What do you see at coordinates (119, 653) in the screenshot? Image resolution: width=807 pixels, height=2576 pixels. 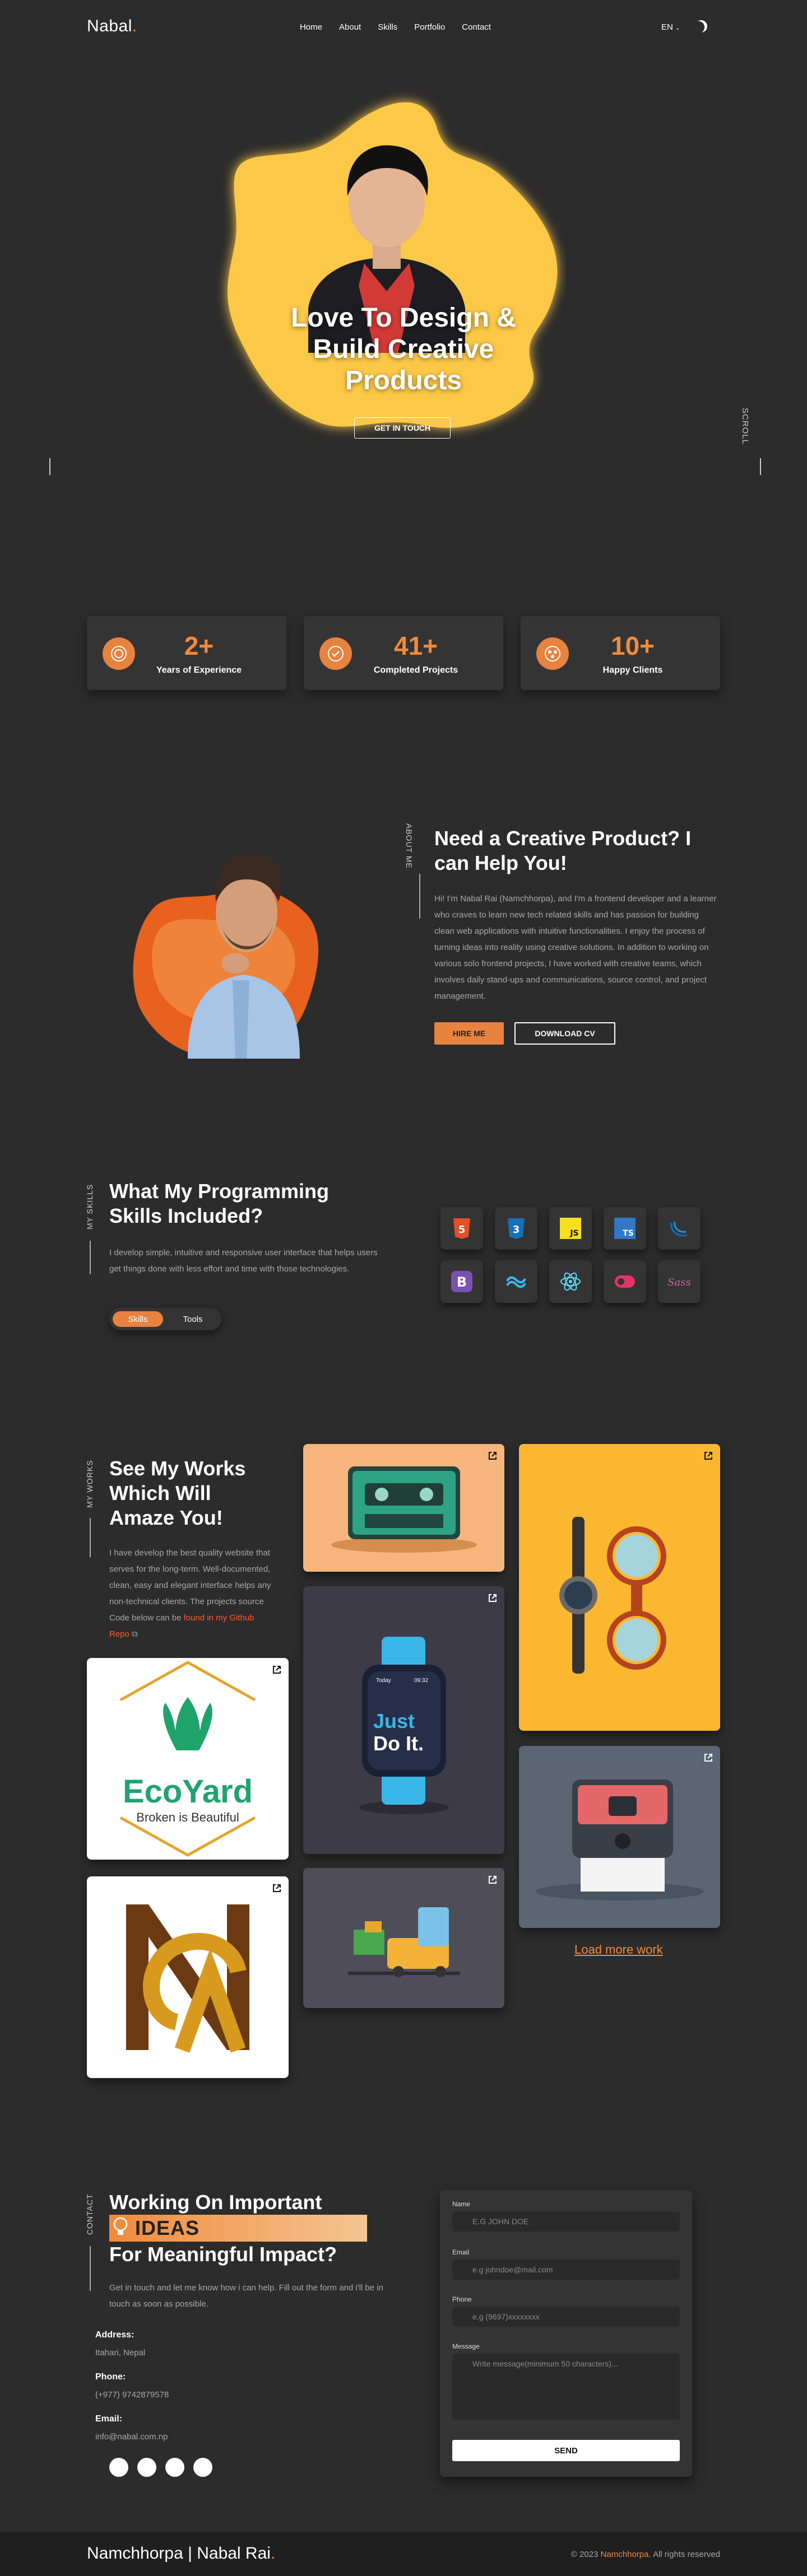 I see `medal-icon` at bounding box center [119, 653].